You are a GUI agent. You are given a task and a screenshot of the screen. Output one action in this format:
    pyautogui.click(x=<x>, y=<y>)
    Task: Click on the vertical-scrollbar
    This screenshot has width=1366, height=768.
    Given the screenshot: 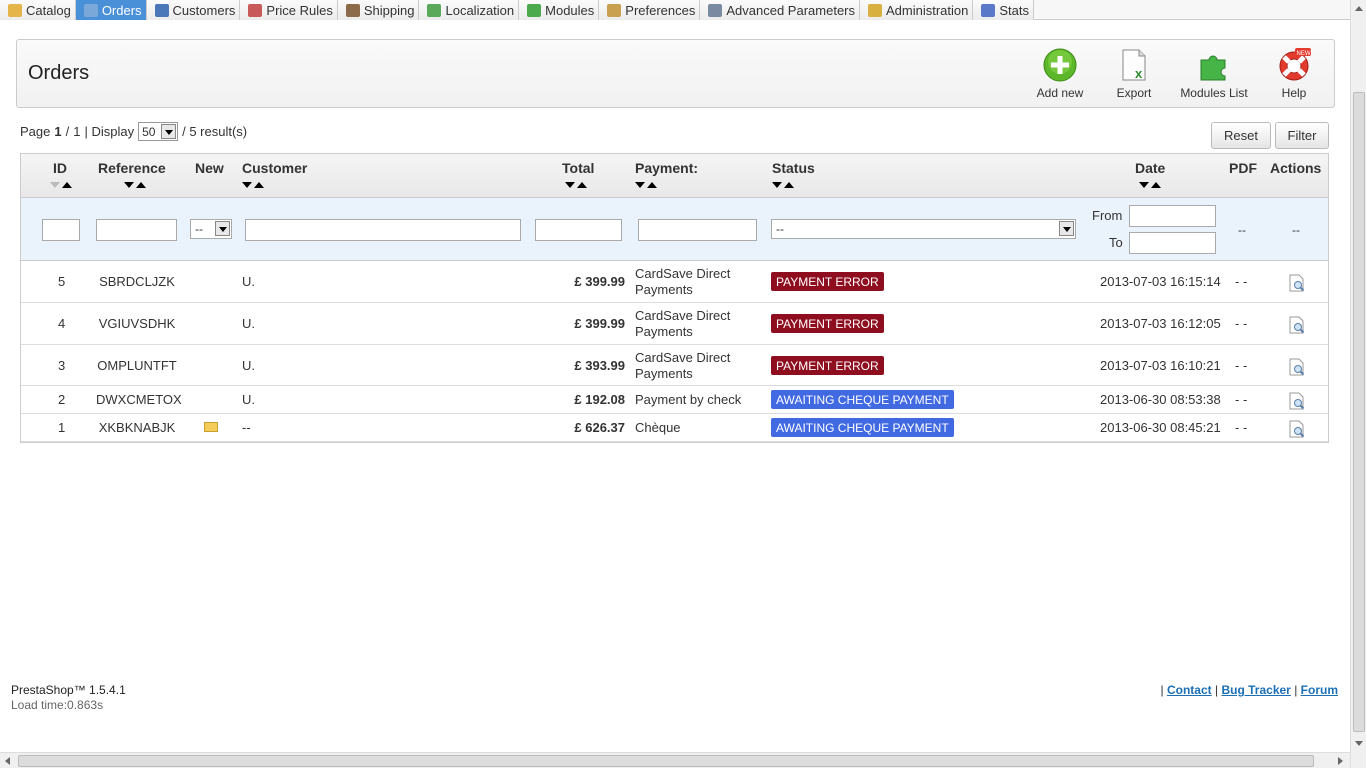 What is the action you would take?
    pyautogui.click(x=1358, y=384)
    